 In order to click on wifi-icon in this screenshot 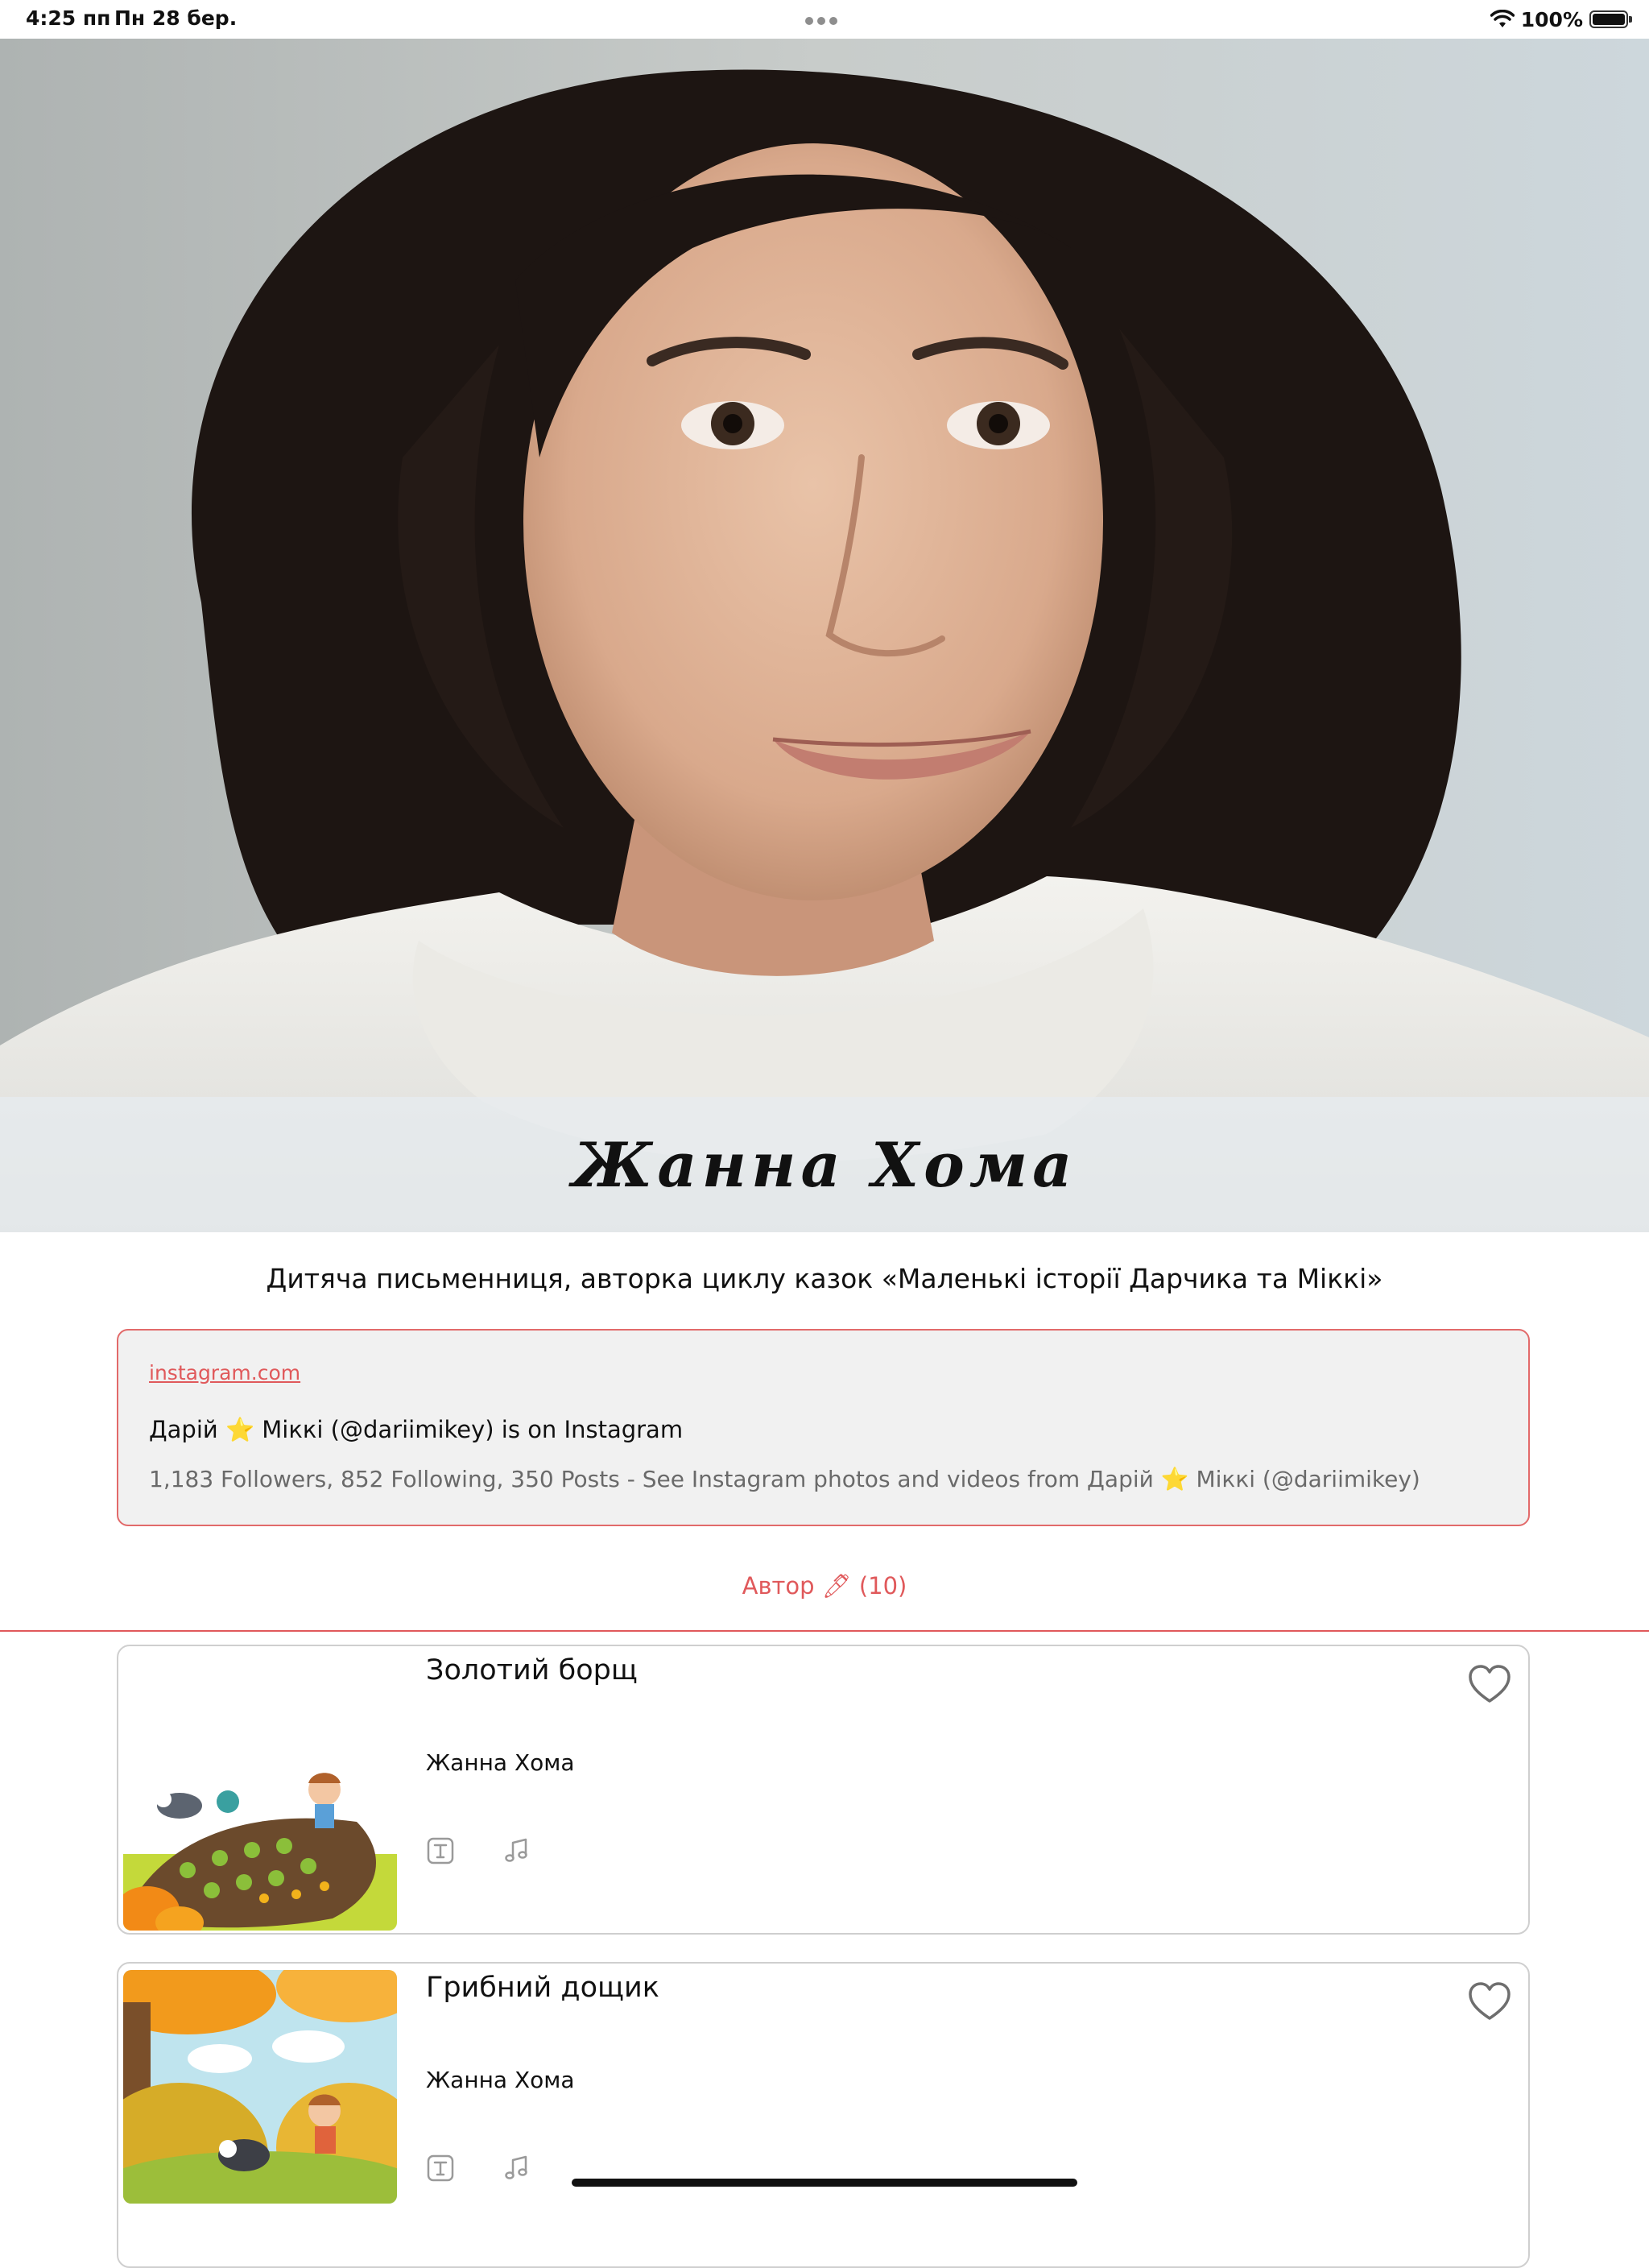, I will do `click(1502, 19)`.